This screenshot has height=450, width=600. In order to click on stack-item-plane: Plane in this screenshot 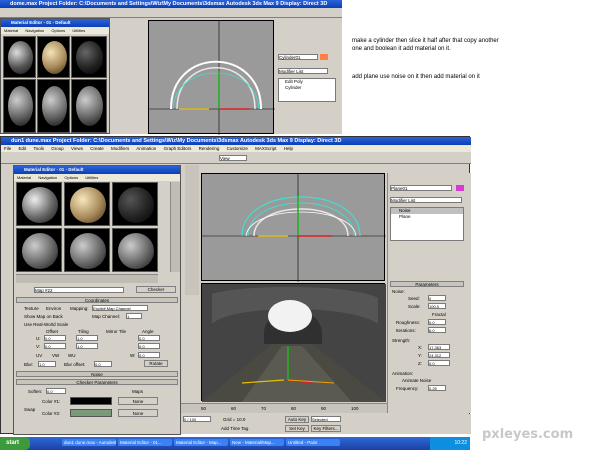, I will do `click(427, 217)`.